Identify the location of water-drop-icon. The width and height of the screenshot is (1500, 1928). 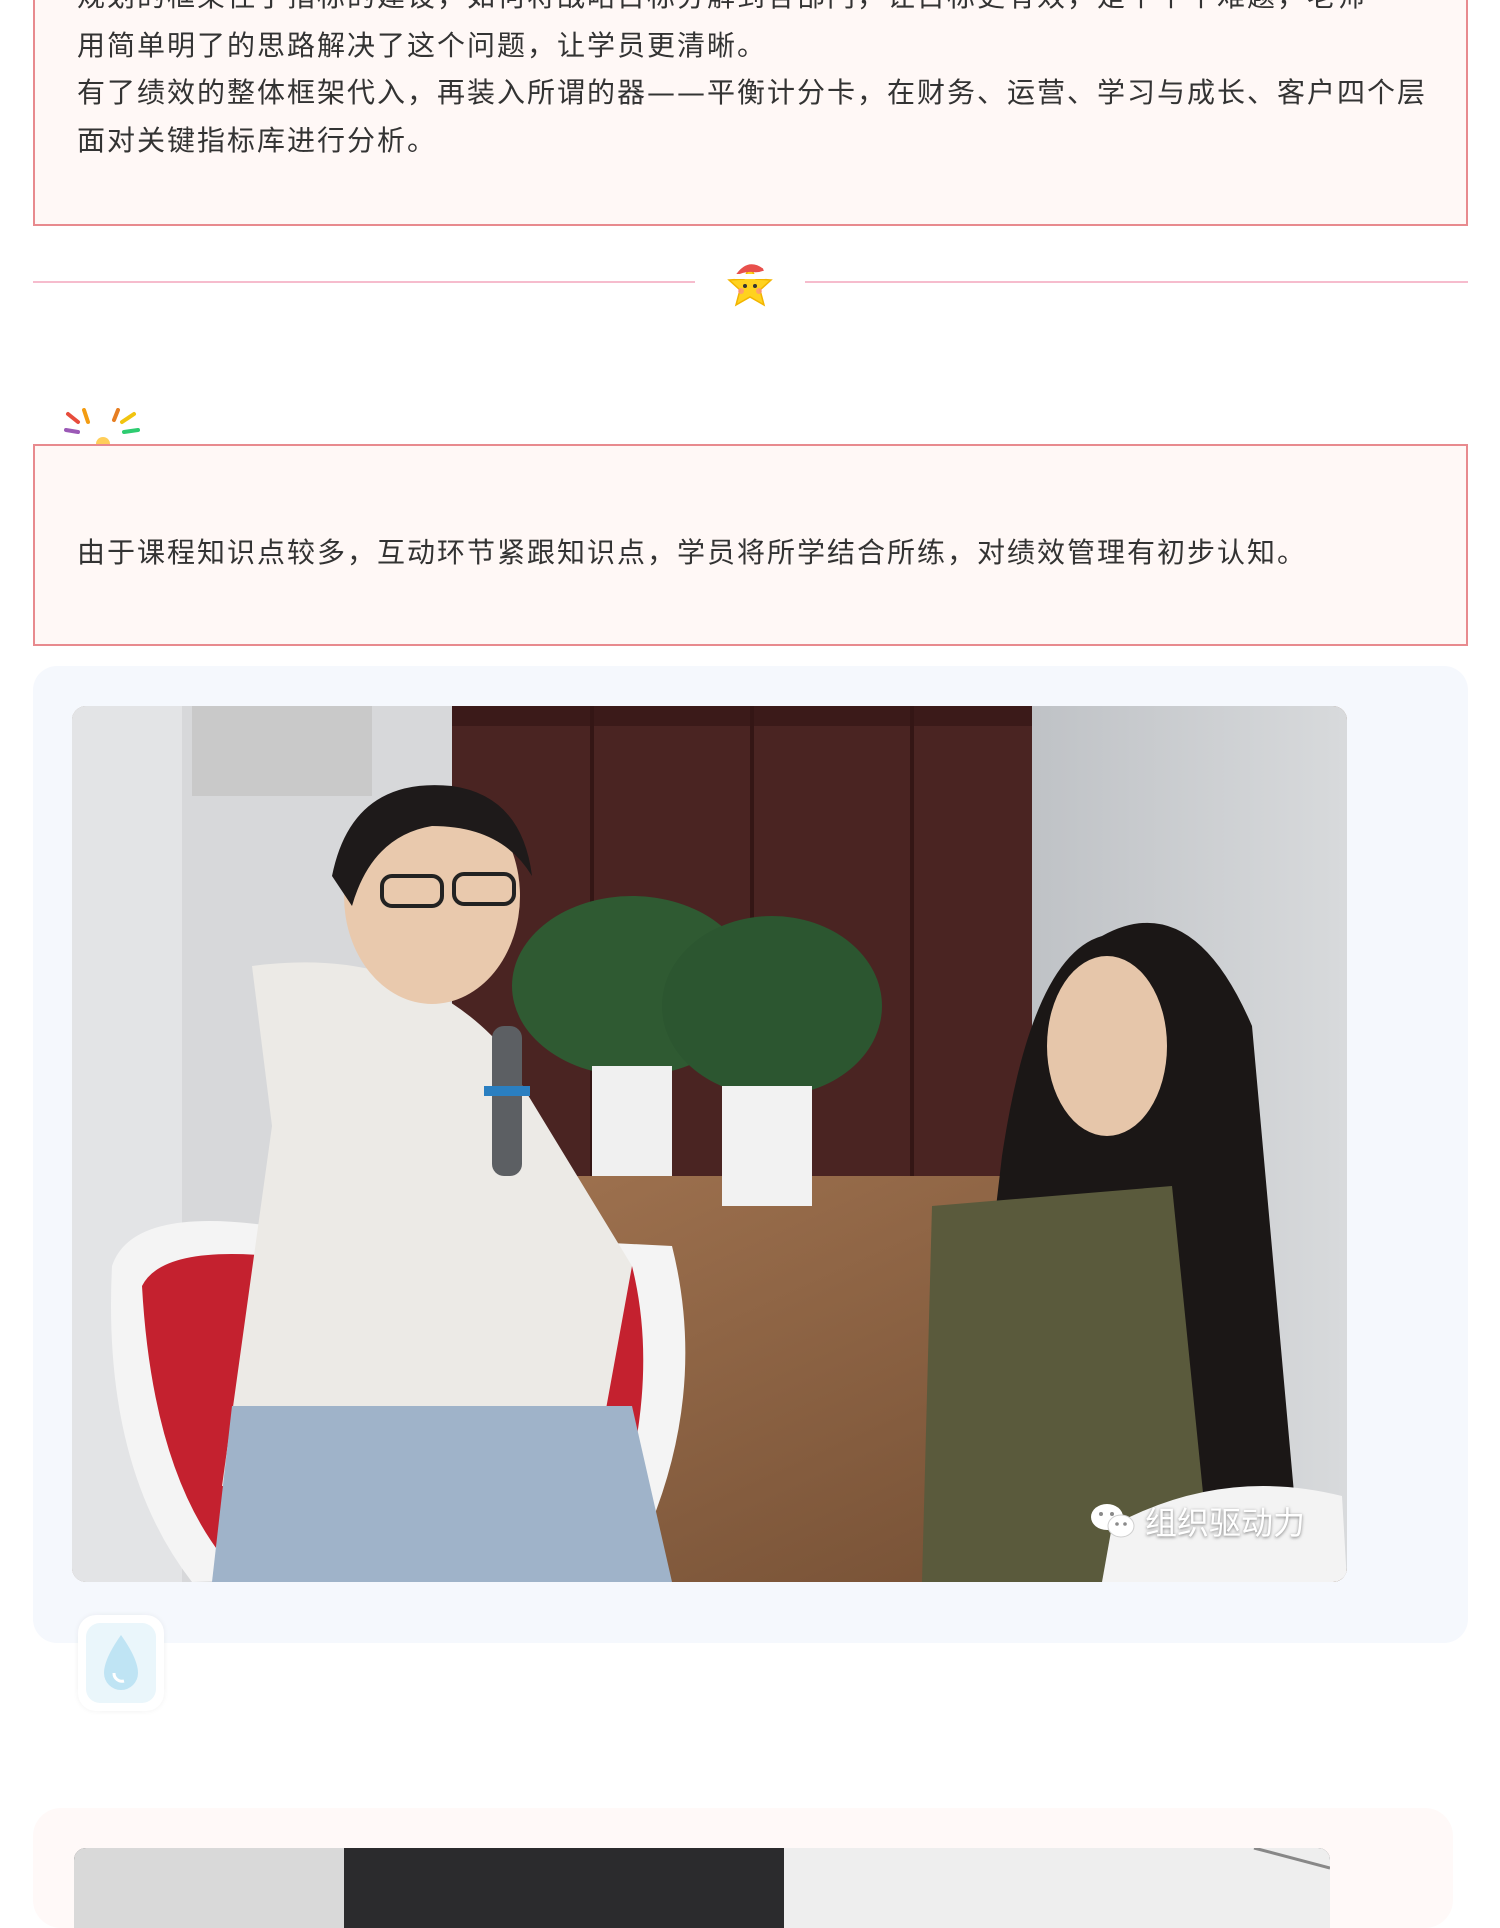
(121, 1663).